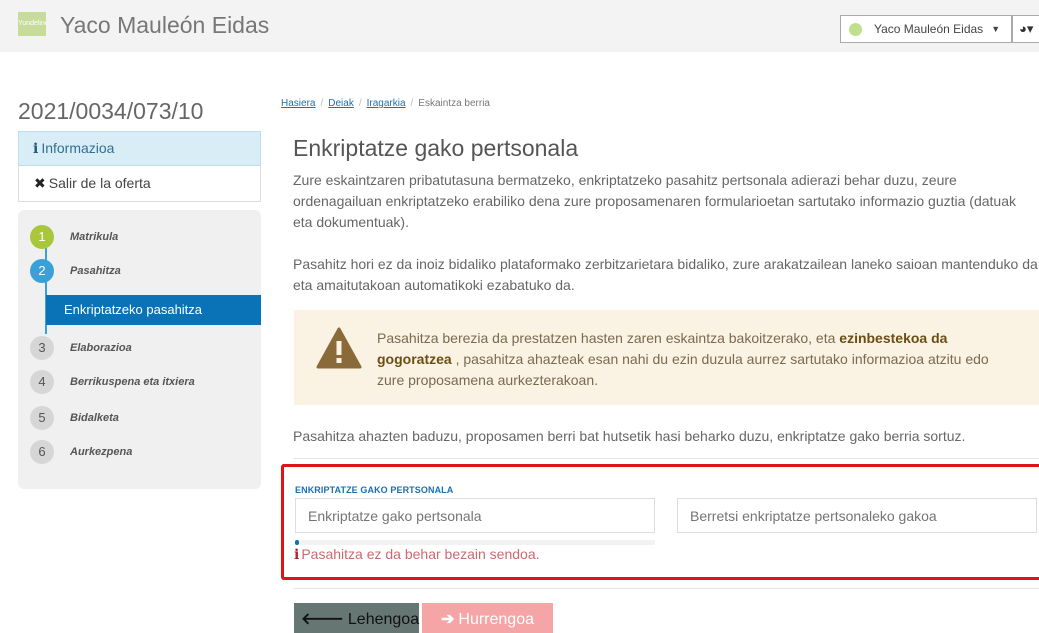 The image size is (1039, 633). What do you see at coordinates (42, 418) in the screenshot?
I see `step-number: 5` at bounding box center [42, 418].